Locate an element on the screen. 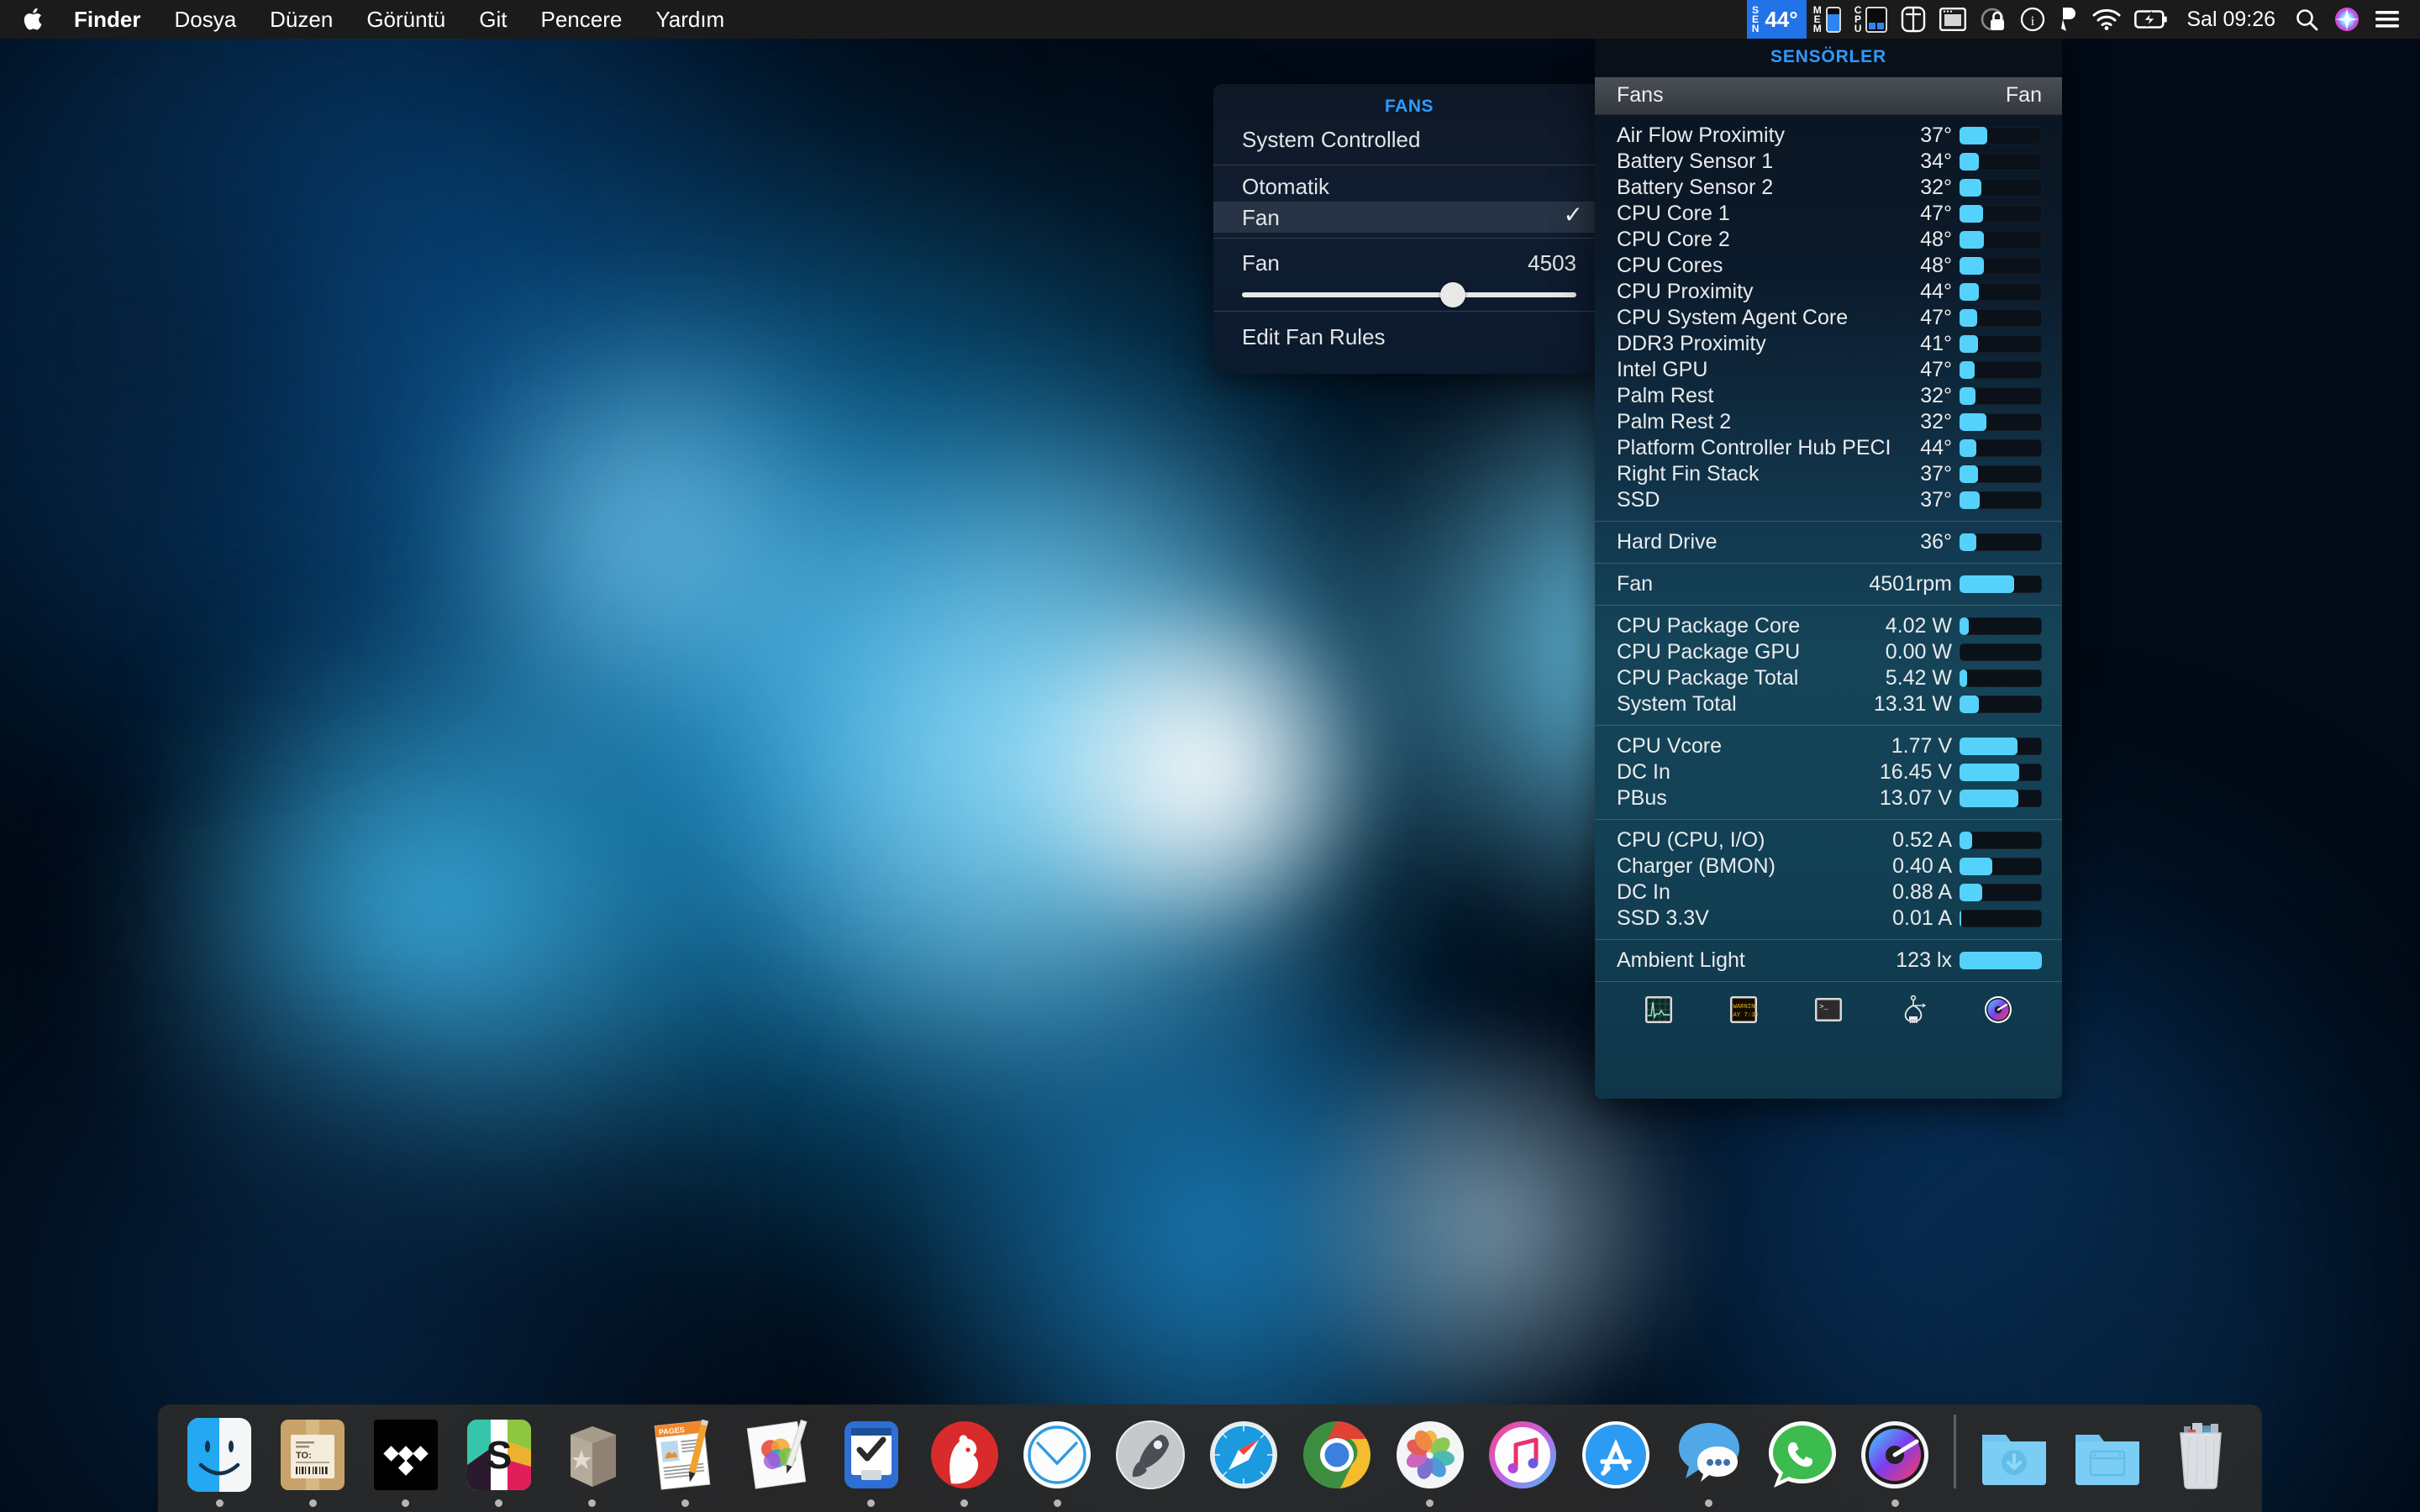  sensor-probe-icon is located at coordinates (1913, 1010).